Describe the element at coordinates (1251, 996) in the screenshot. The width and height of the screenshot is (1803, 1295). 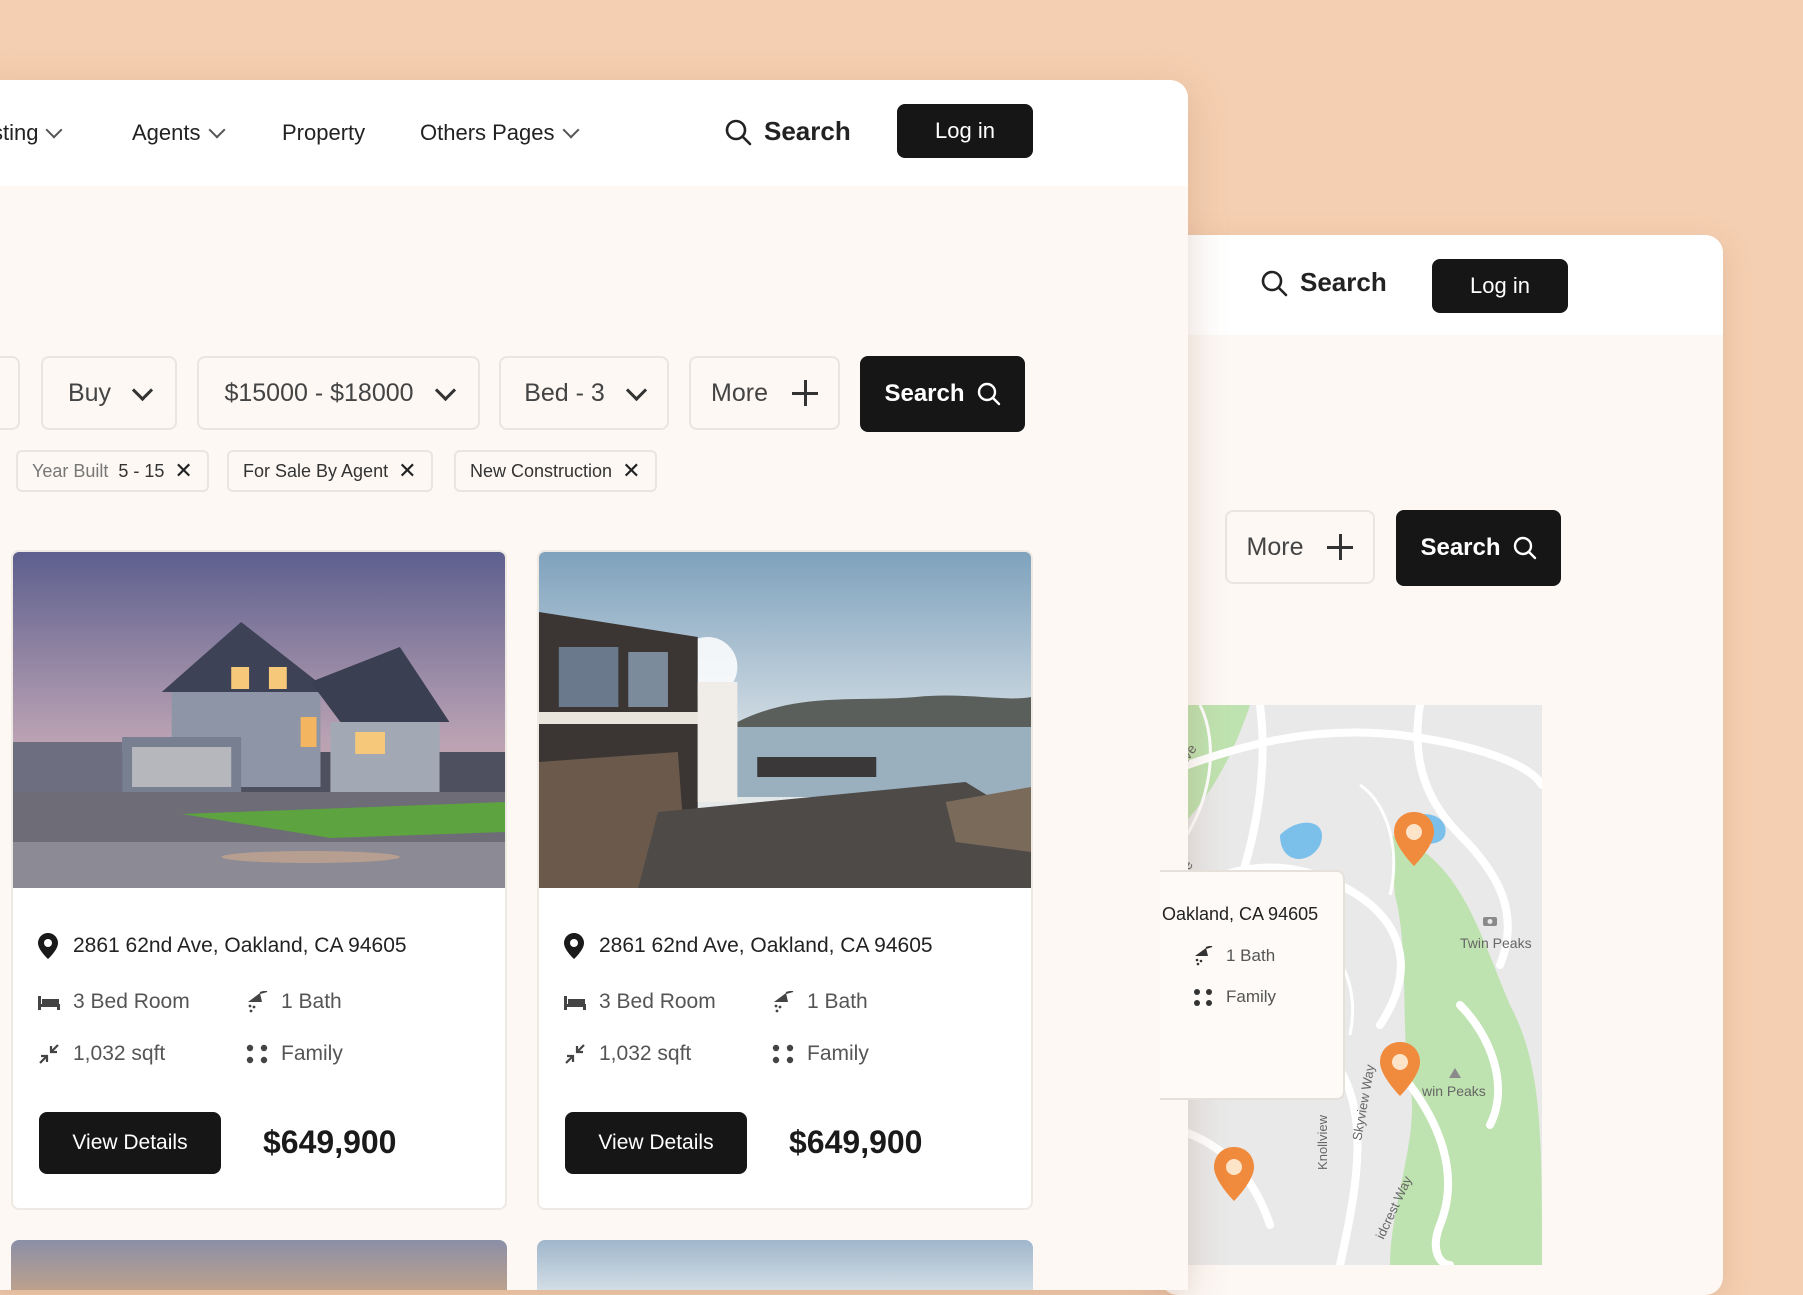
I see `map-popup-type-label: Family` at that location.